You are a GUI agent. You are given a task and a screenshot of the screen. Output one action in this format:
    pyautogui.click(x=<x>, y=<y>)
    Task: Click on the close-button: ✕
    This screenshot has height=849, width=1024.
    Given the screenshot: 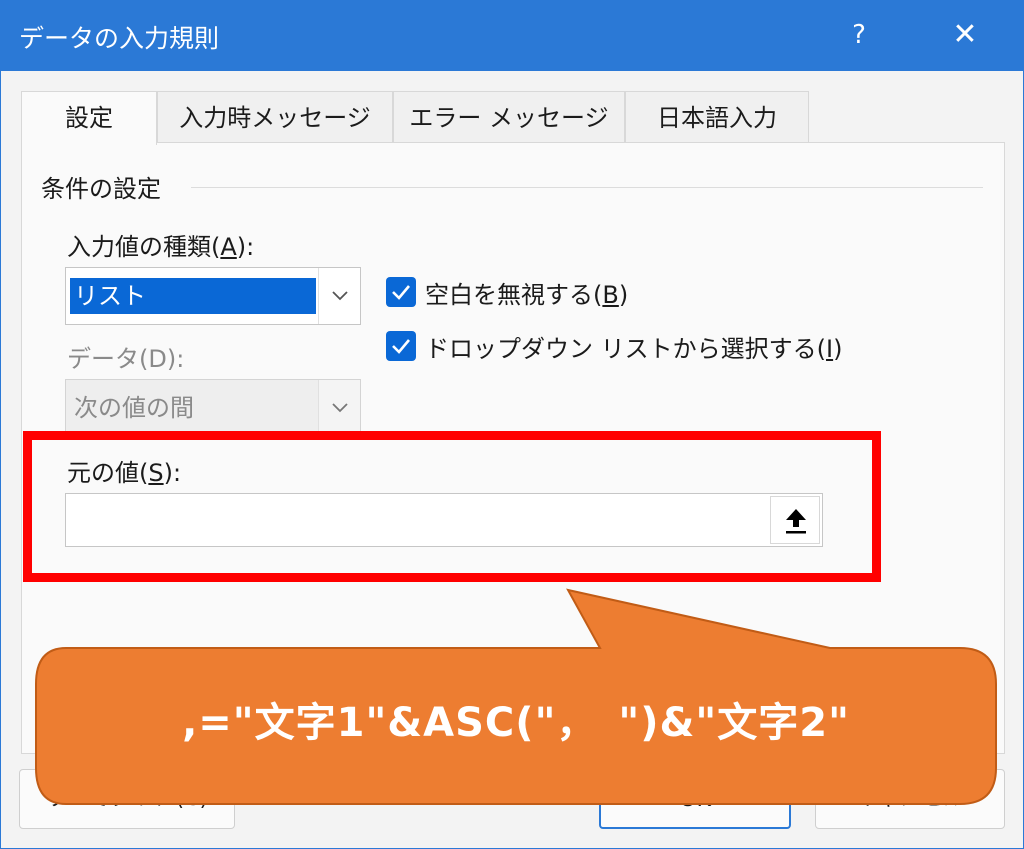 What is the action you would take?
    pyautogui.click(x=965, y=35)
    